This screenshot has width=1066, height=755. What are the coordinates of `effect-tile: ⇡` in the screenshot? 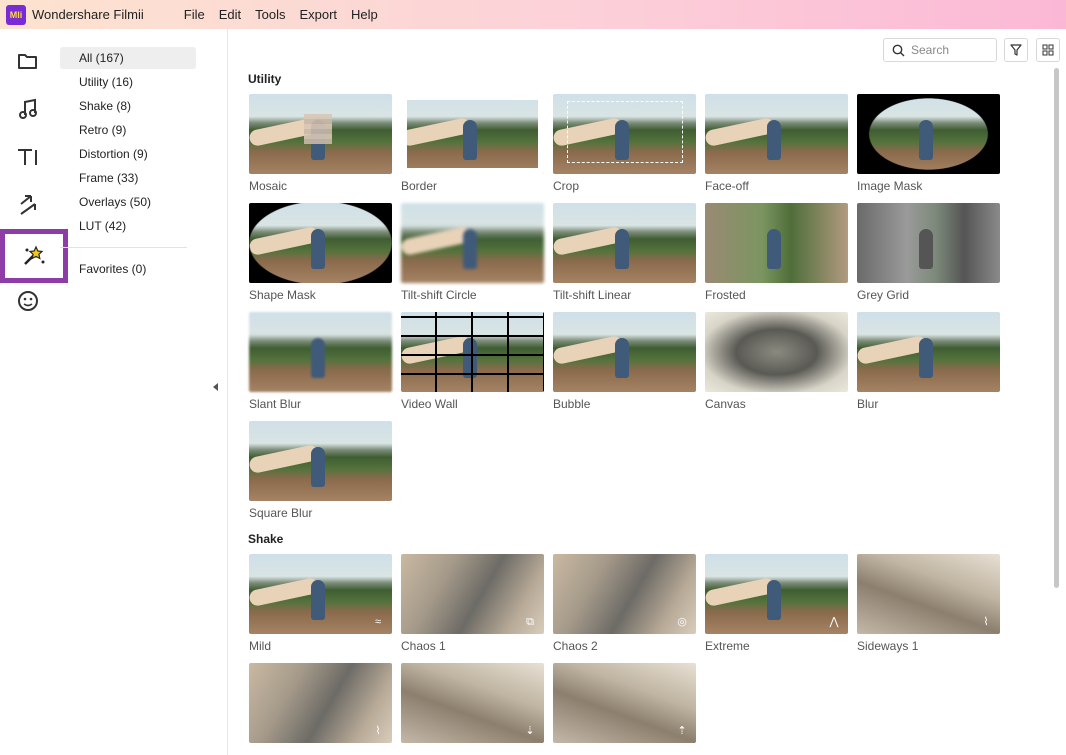 It's located at (624, 703).